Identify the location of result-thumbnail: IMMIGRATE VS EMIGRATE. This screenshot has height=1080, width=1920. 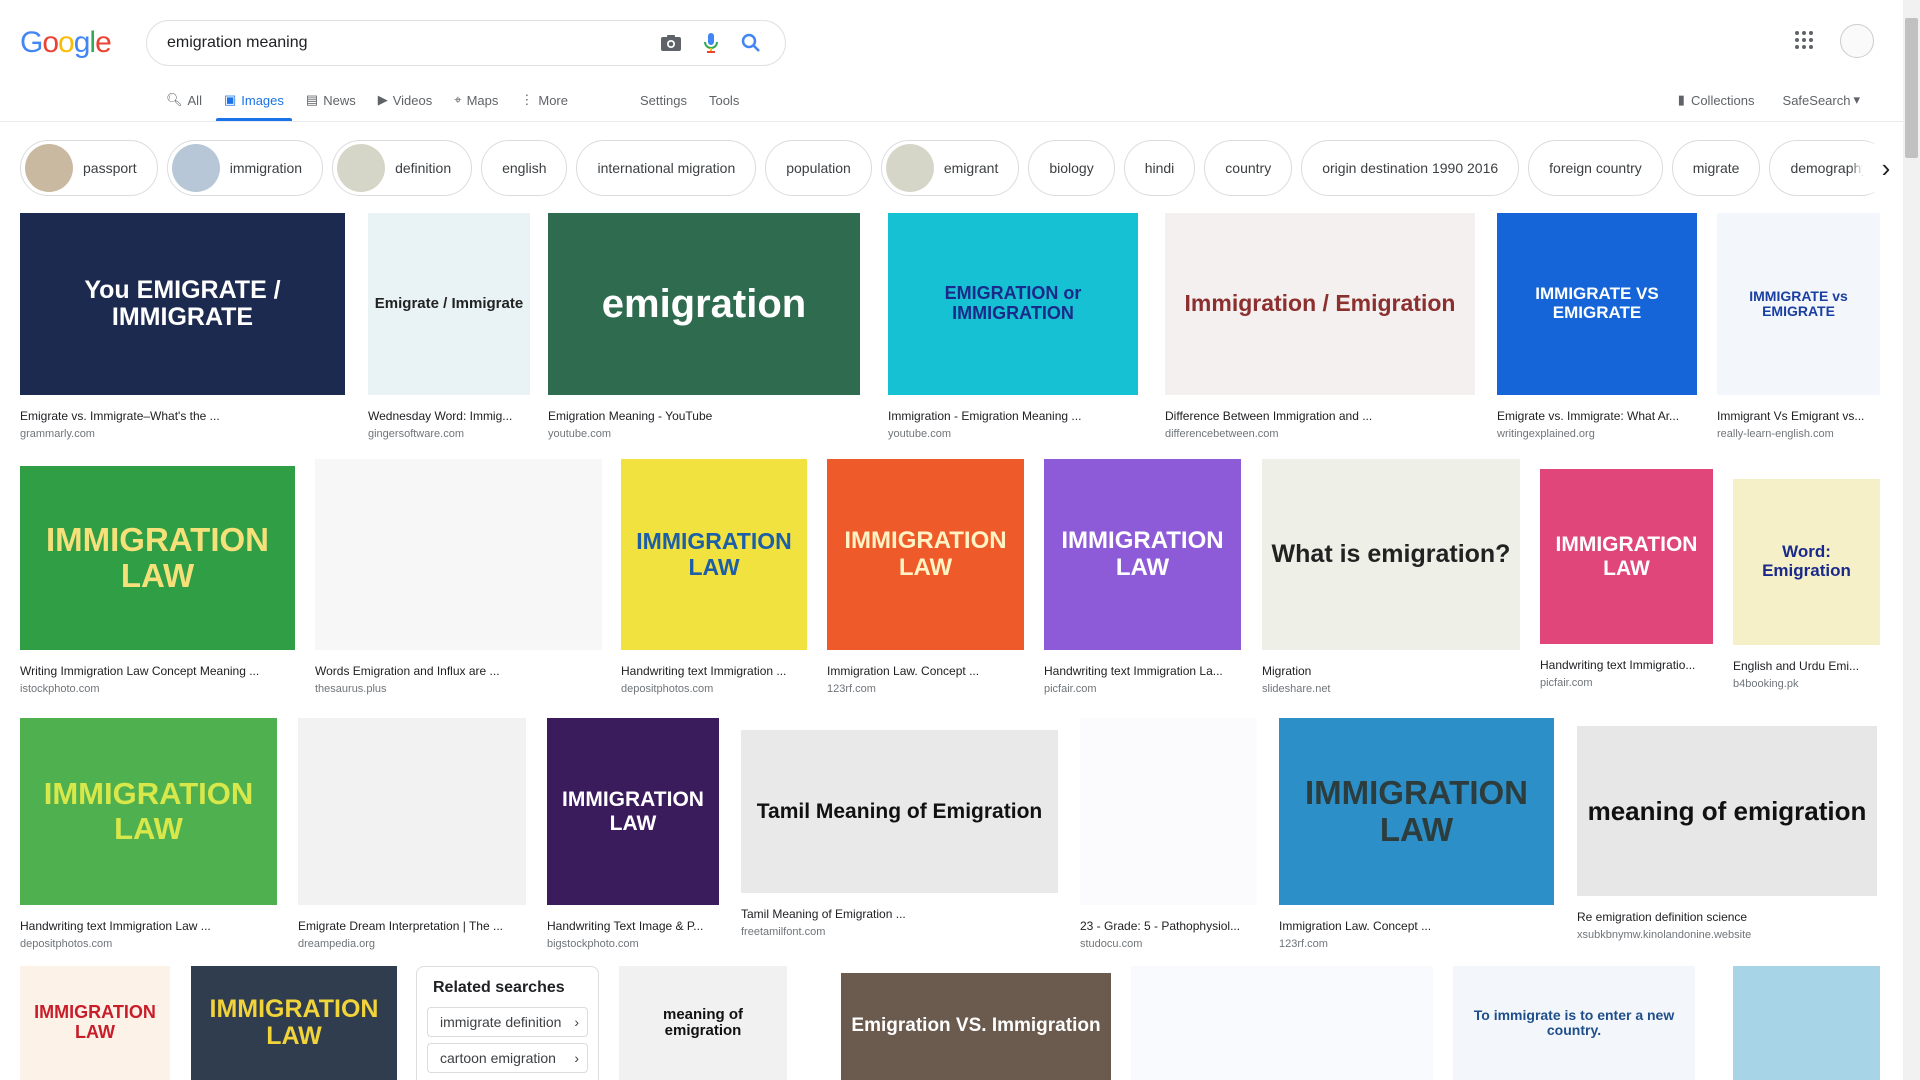
(1597, 304).